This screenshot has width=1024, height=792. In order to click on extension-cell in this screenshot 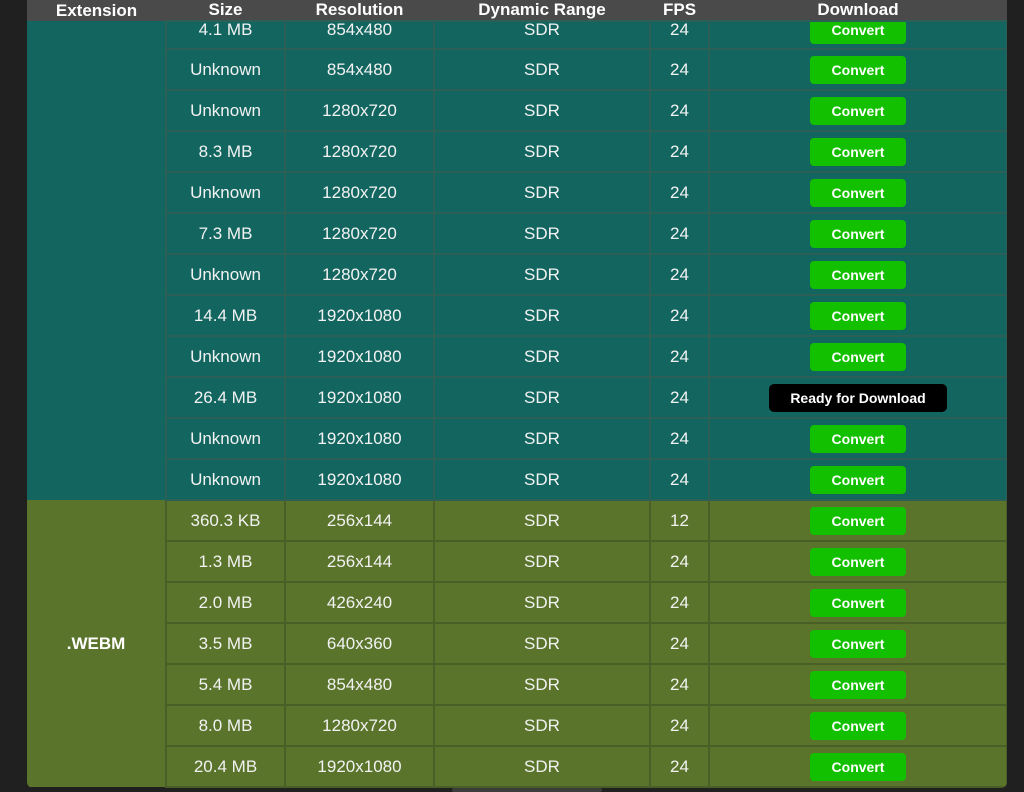, I will do `click(96, 260)`.